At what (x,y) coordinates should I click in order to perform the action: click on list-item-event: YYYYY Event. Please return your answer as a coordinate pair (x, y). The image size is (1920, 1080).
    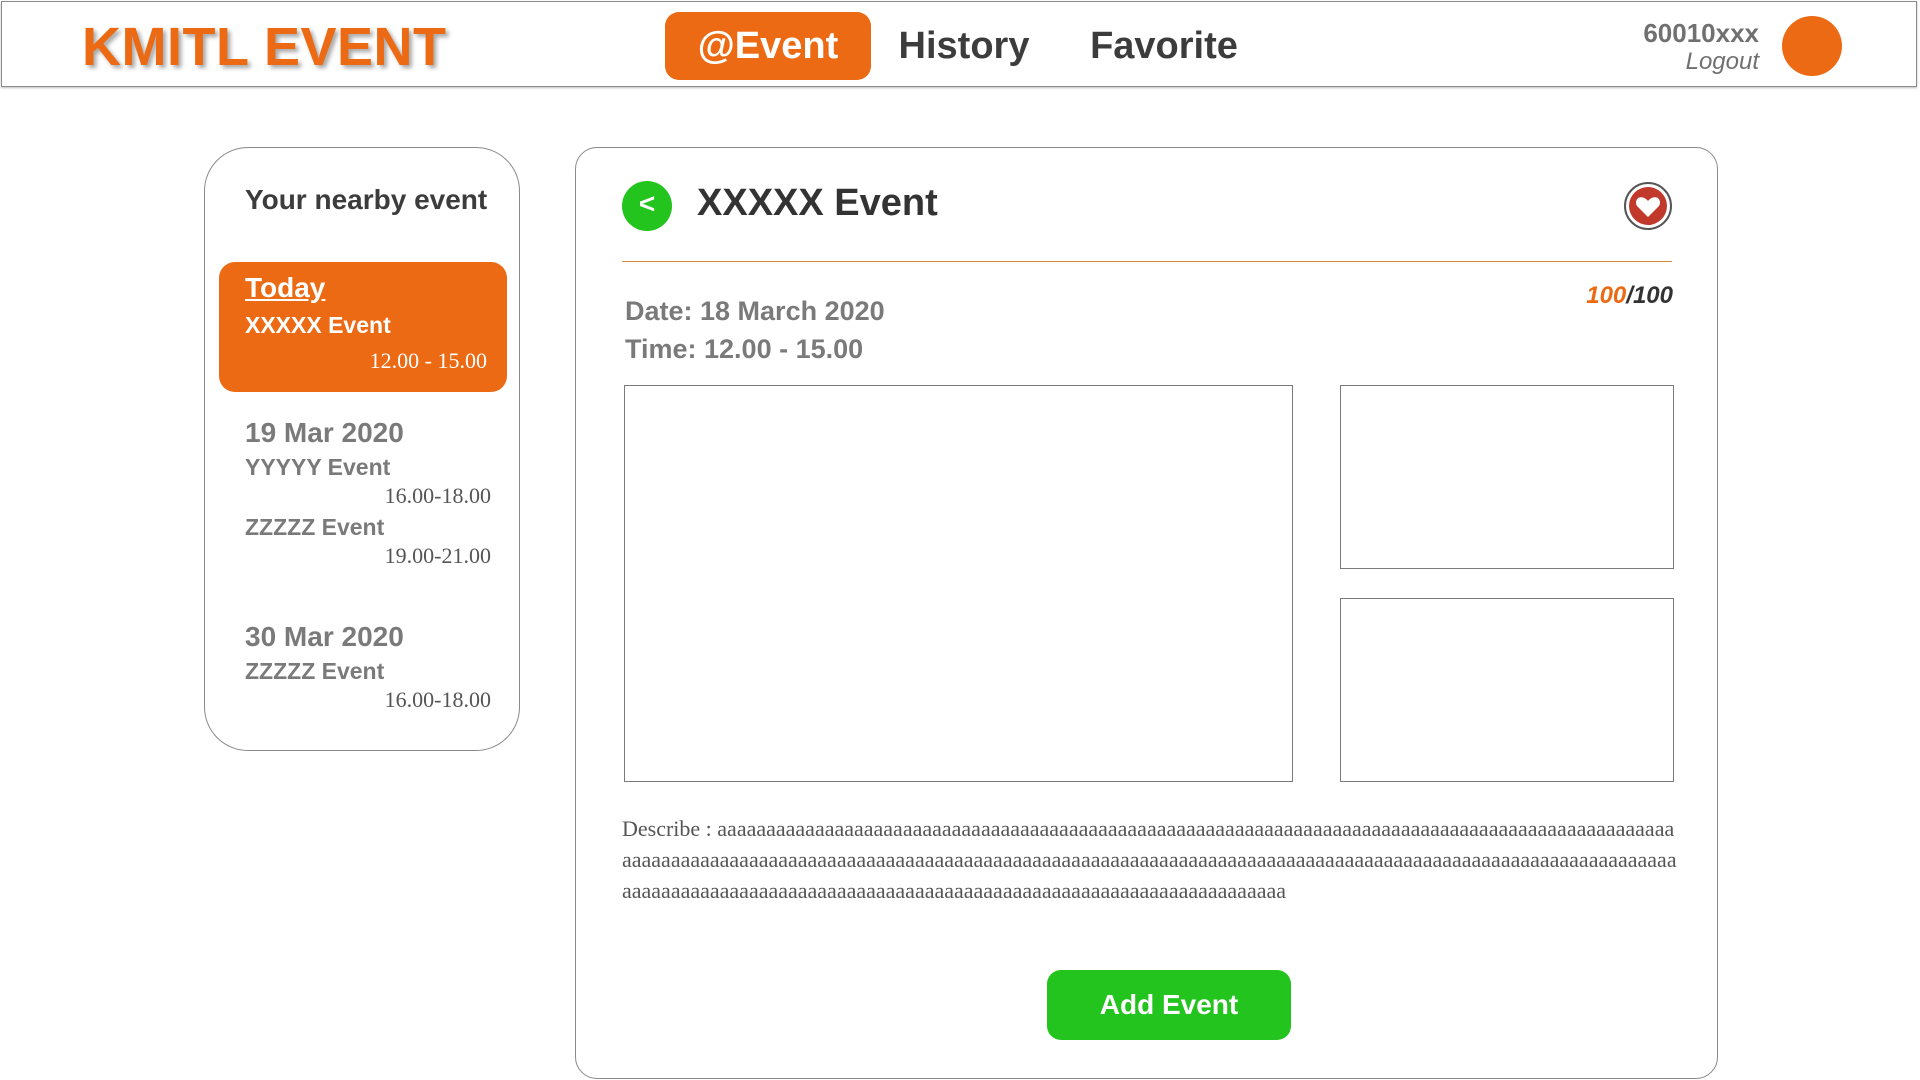
    Looking at the image, I should click on (368, 467).